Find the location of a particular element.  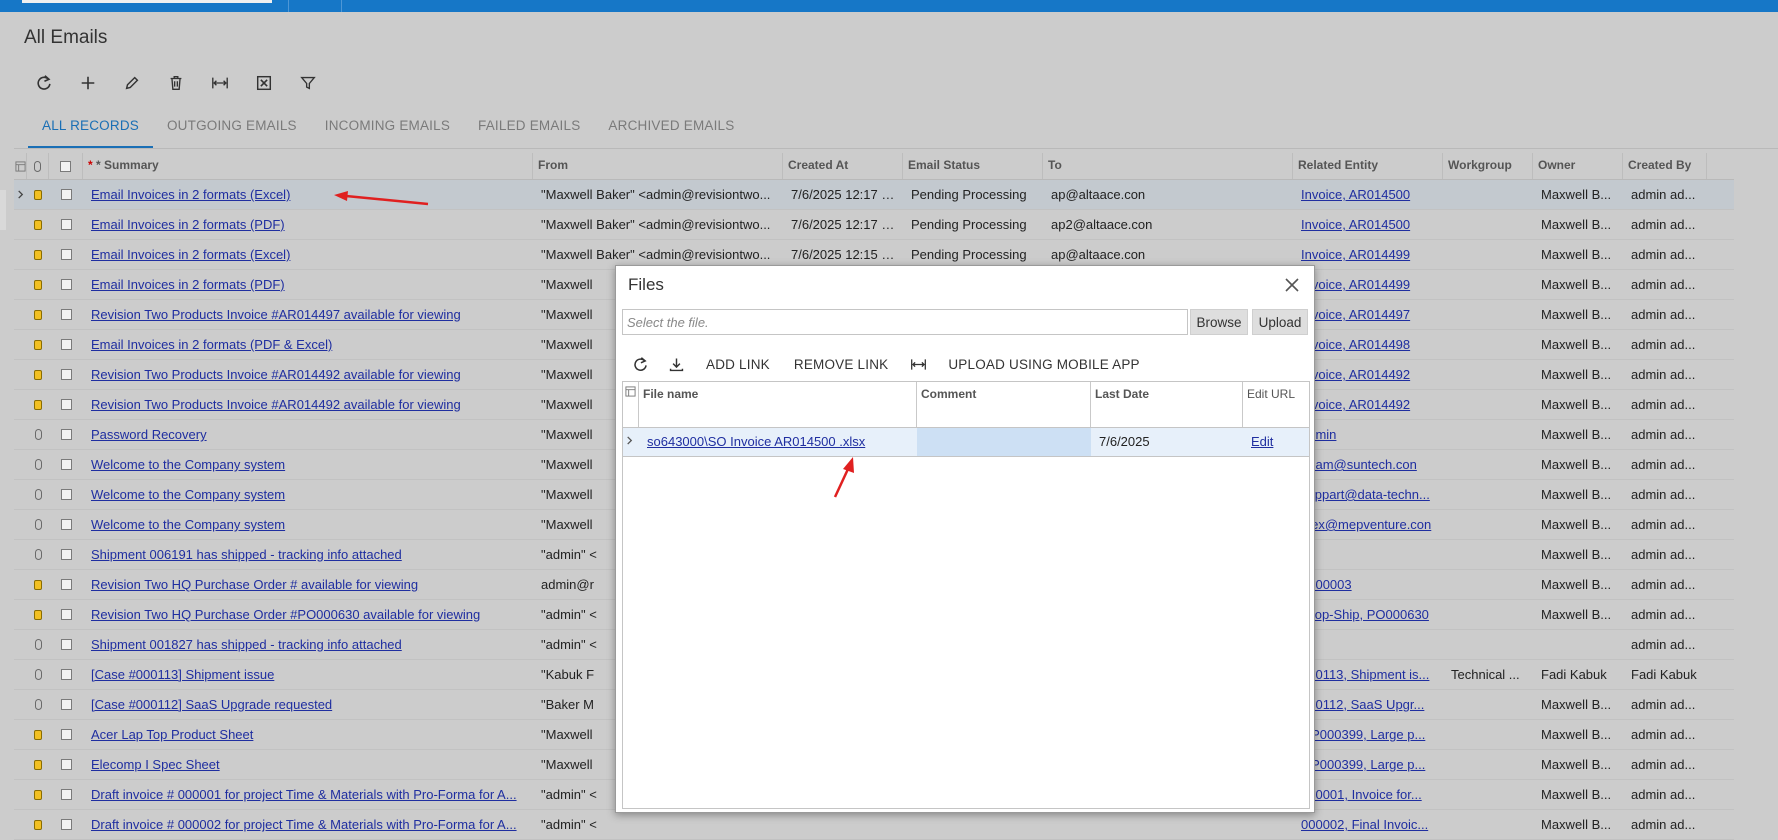

column-header-owner: Owner is located at coordinates (1578, 166).